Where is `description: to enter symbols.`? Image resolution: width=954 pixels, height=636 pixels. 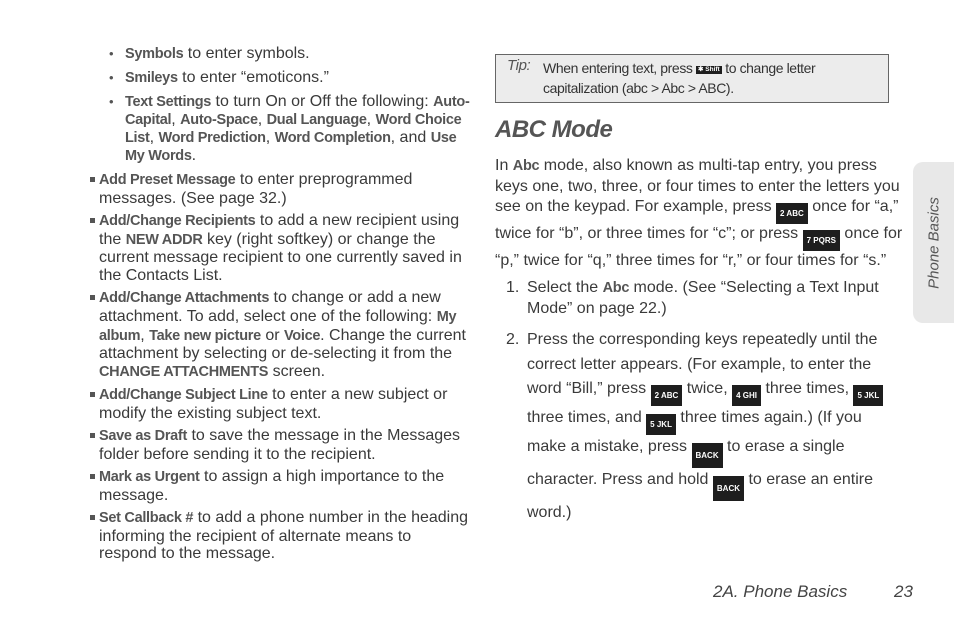 description: to enter symbols. is located at coordinates (246, 53).